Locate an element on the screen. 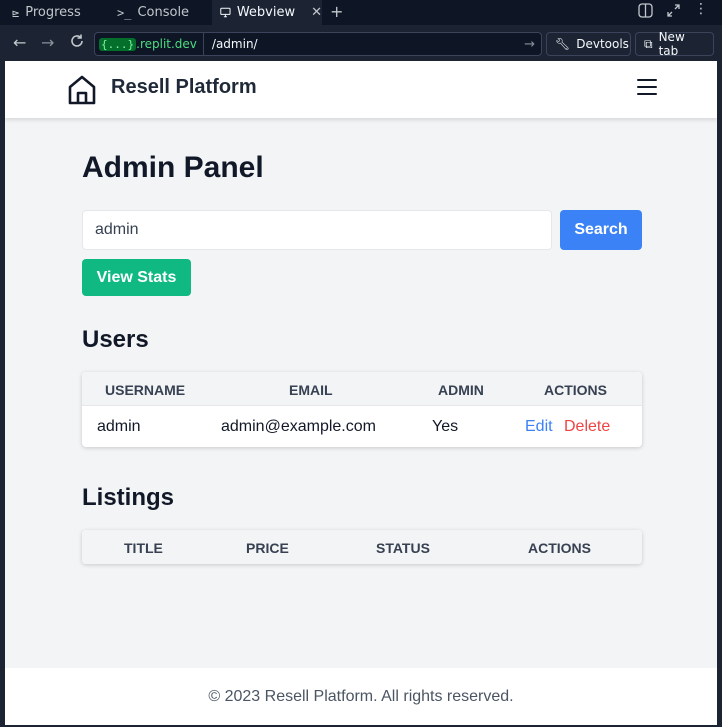  cell-username: admin is located at coordinates (119, 426).